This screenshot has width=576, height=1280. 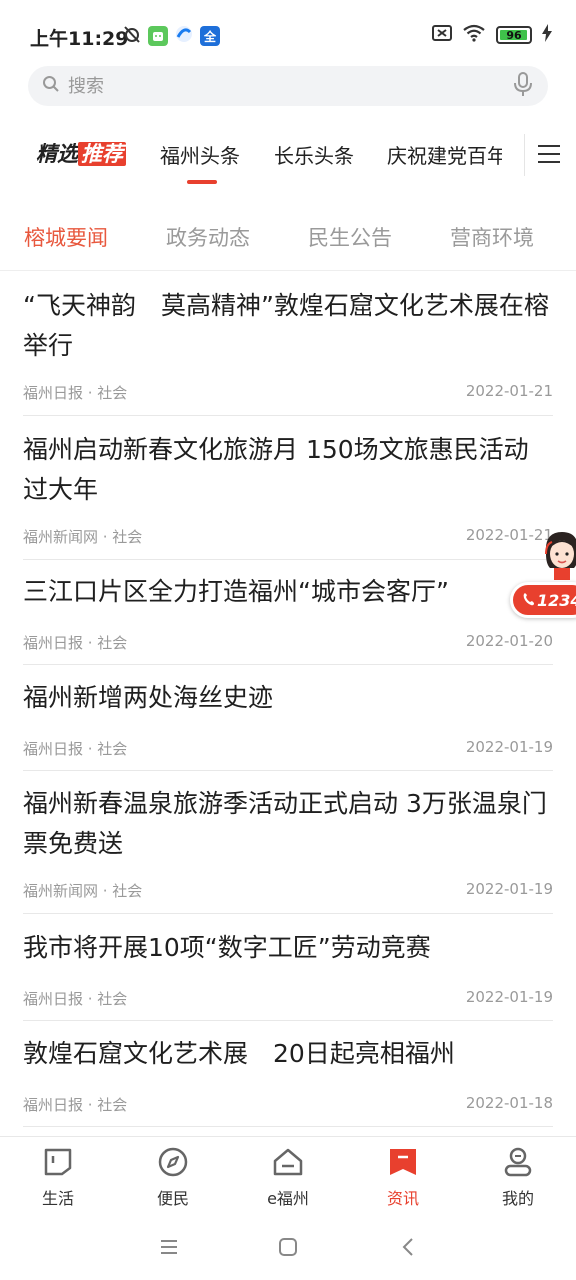 What do you see at coordinates (523, 86) in the screenshot?
I see `microphone-icon` at bounding box center [523, 86].